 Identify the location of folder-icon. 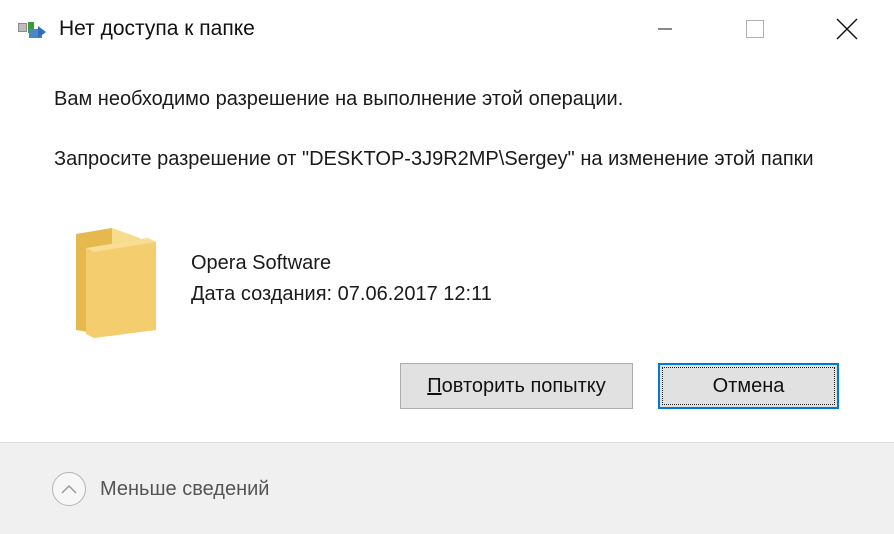
(116, 283).